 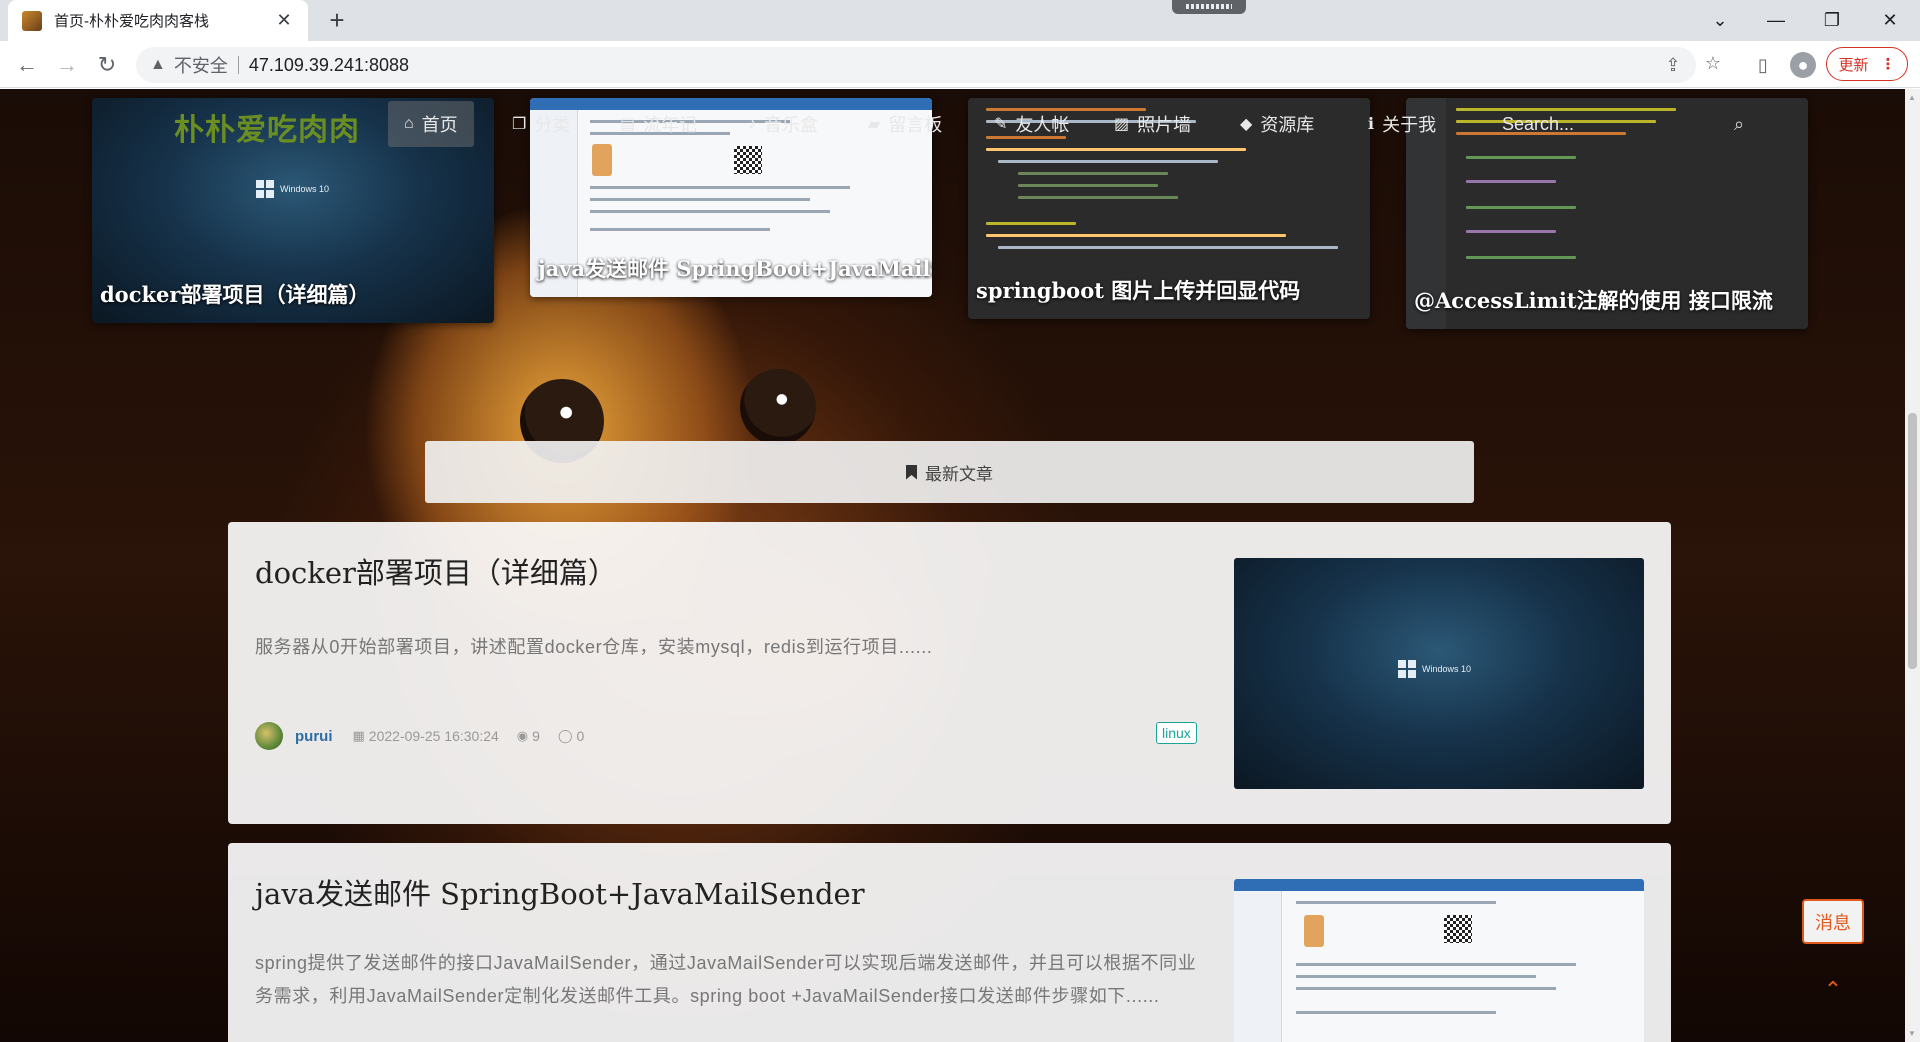 What do you see at coordinates (1888, 64) in the screenshot?
I see `more-menu-icon: ⋮` at bounding box center [1888, 64].